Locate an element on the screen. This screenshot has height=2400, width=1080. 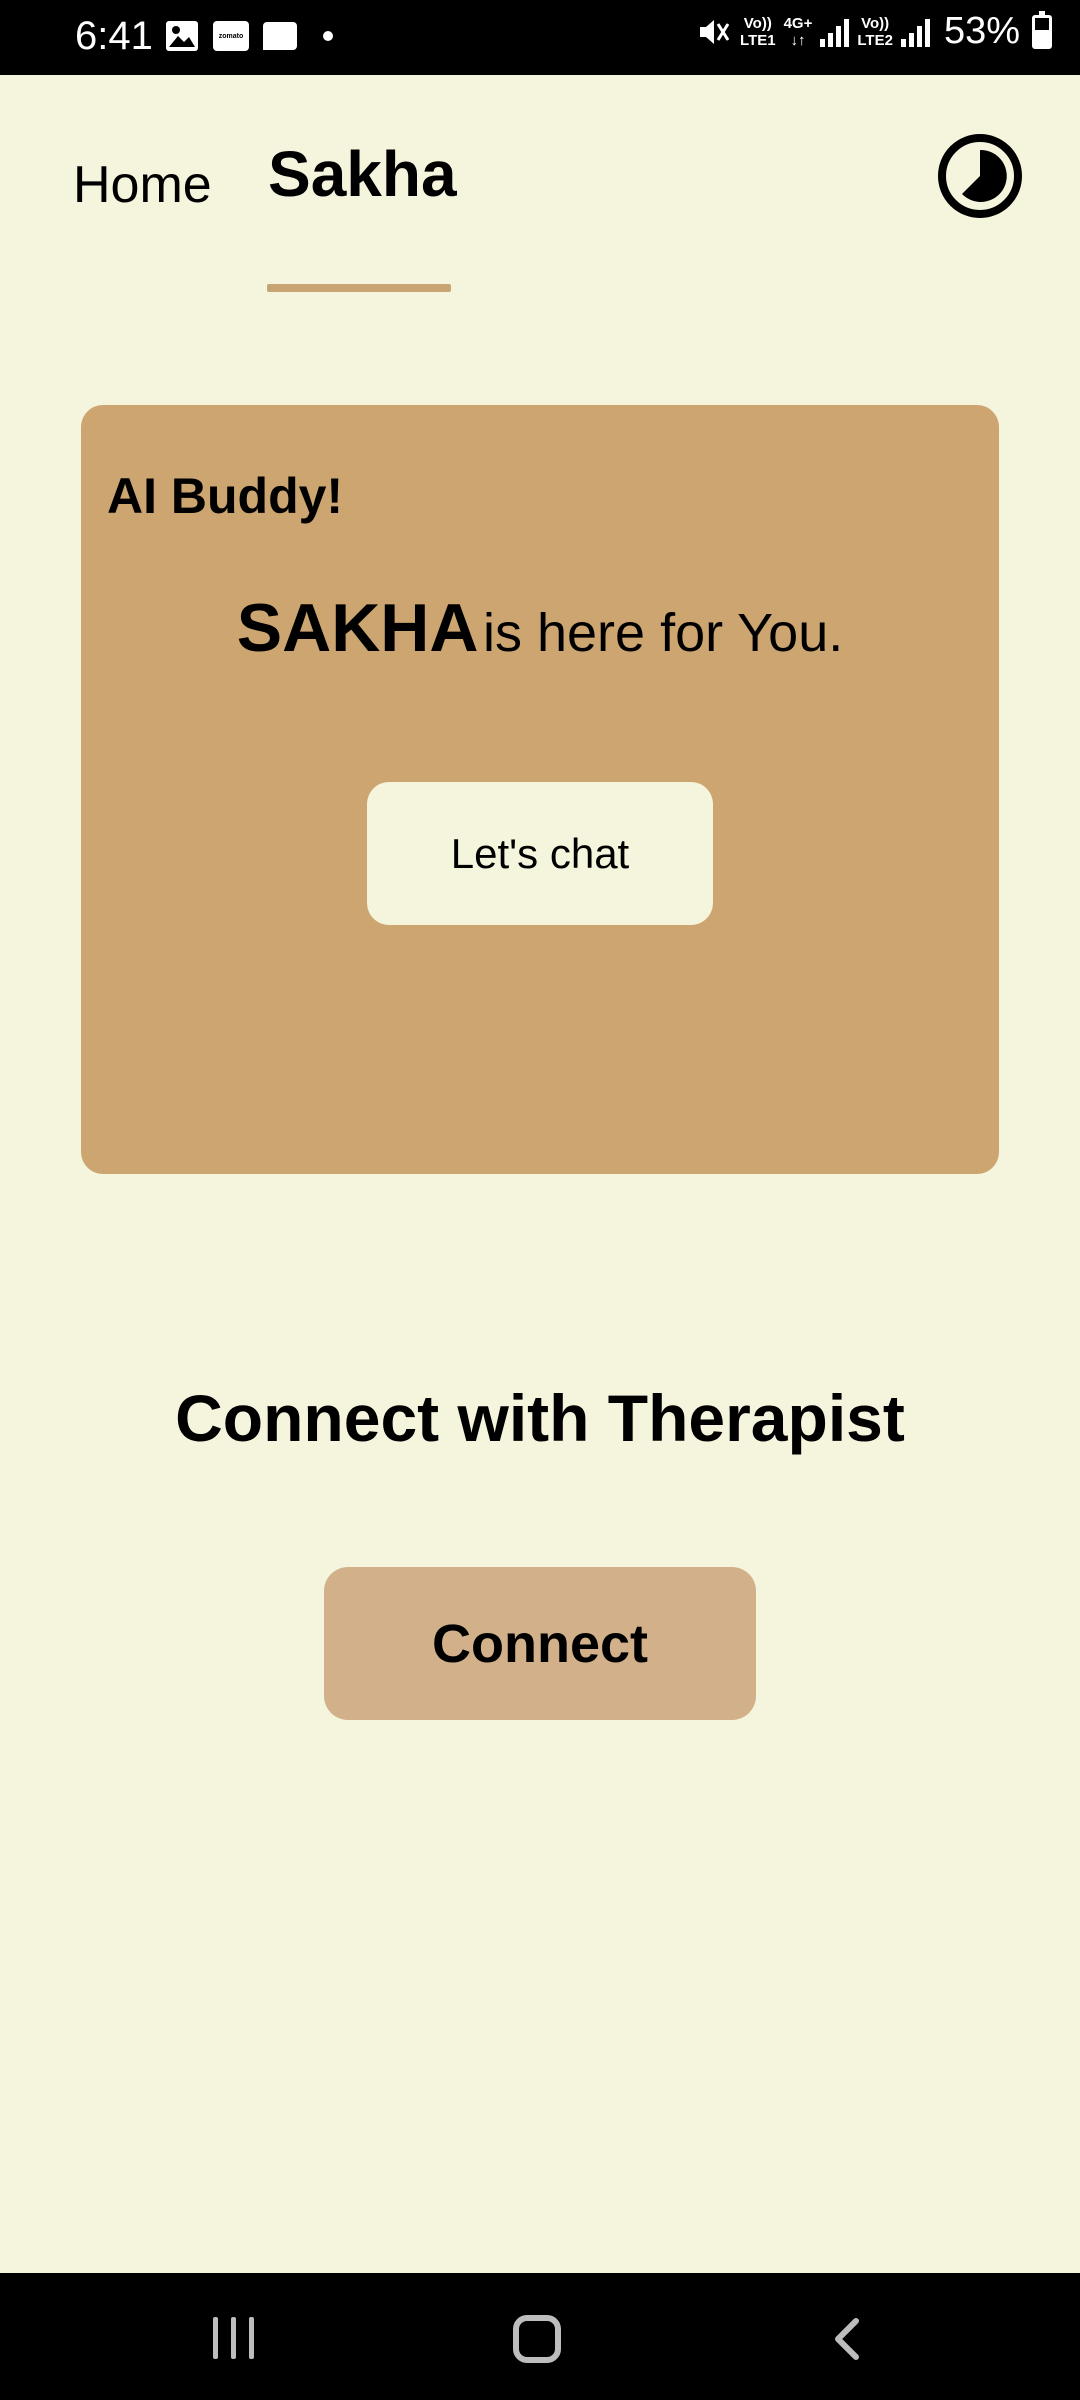
back-icon is located at coordinates (846, 2339).